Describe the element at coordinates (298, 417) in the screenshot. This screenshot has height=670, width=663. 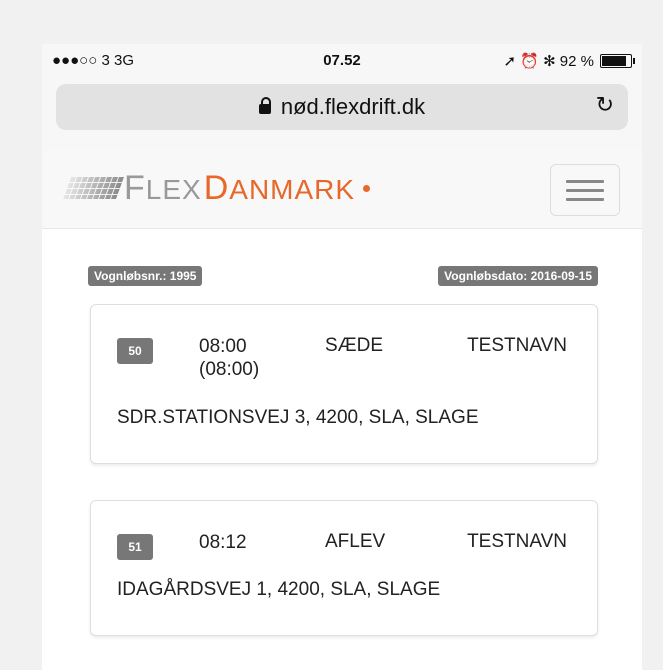
I see `stop-address: SDR.STATIONSVEJ 3, 4200, SLA, SLAGE` at that location.